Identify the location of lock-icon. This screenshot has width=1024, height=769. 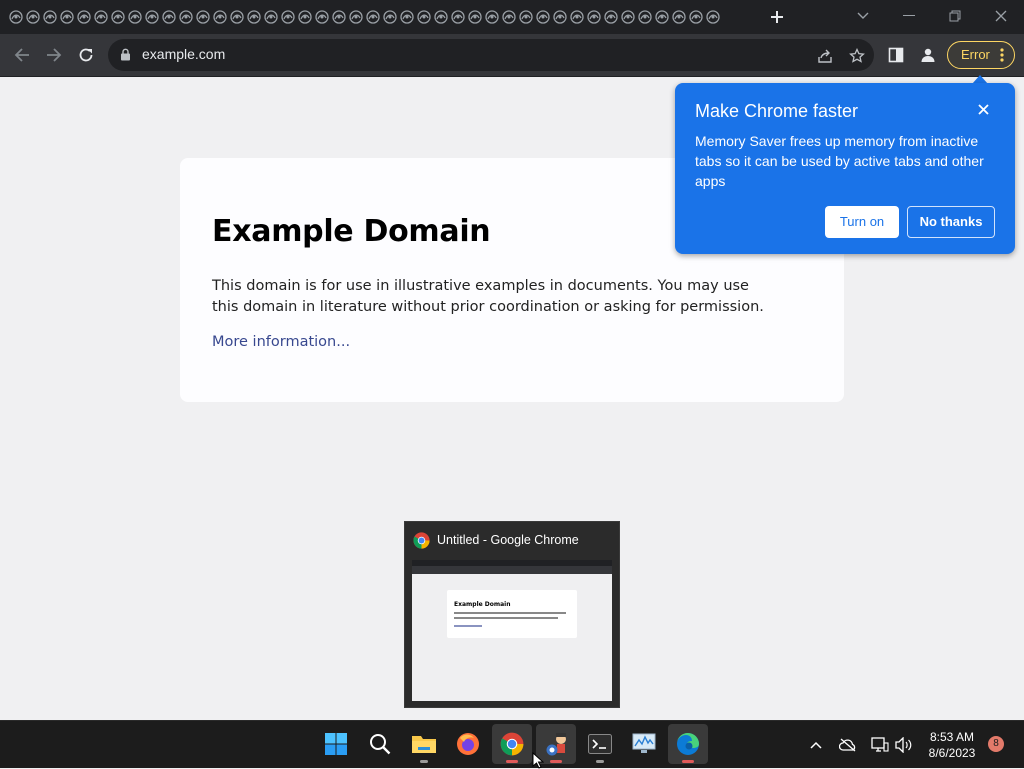
(125, 54).